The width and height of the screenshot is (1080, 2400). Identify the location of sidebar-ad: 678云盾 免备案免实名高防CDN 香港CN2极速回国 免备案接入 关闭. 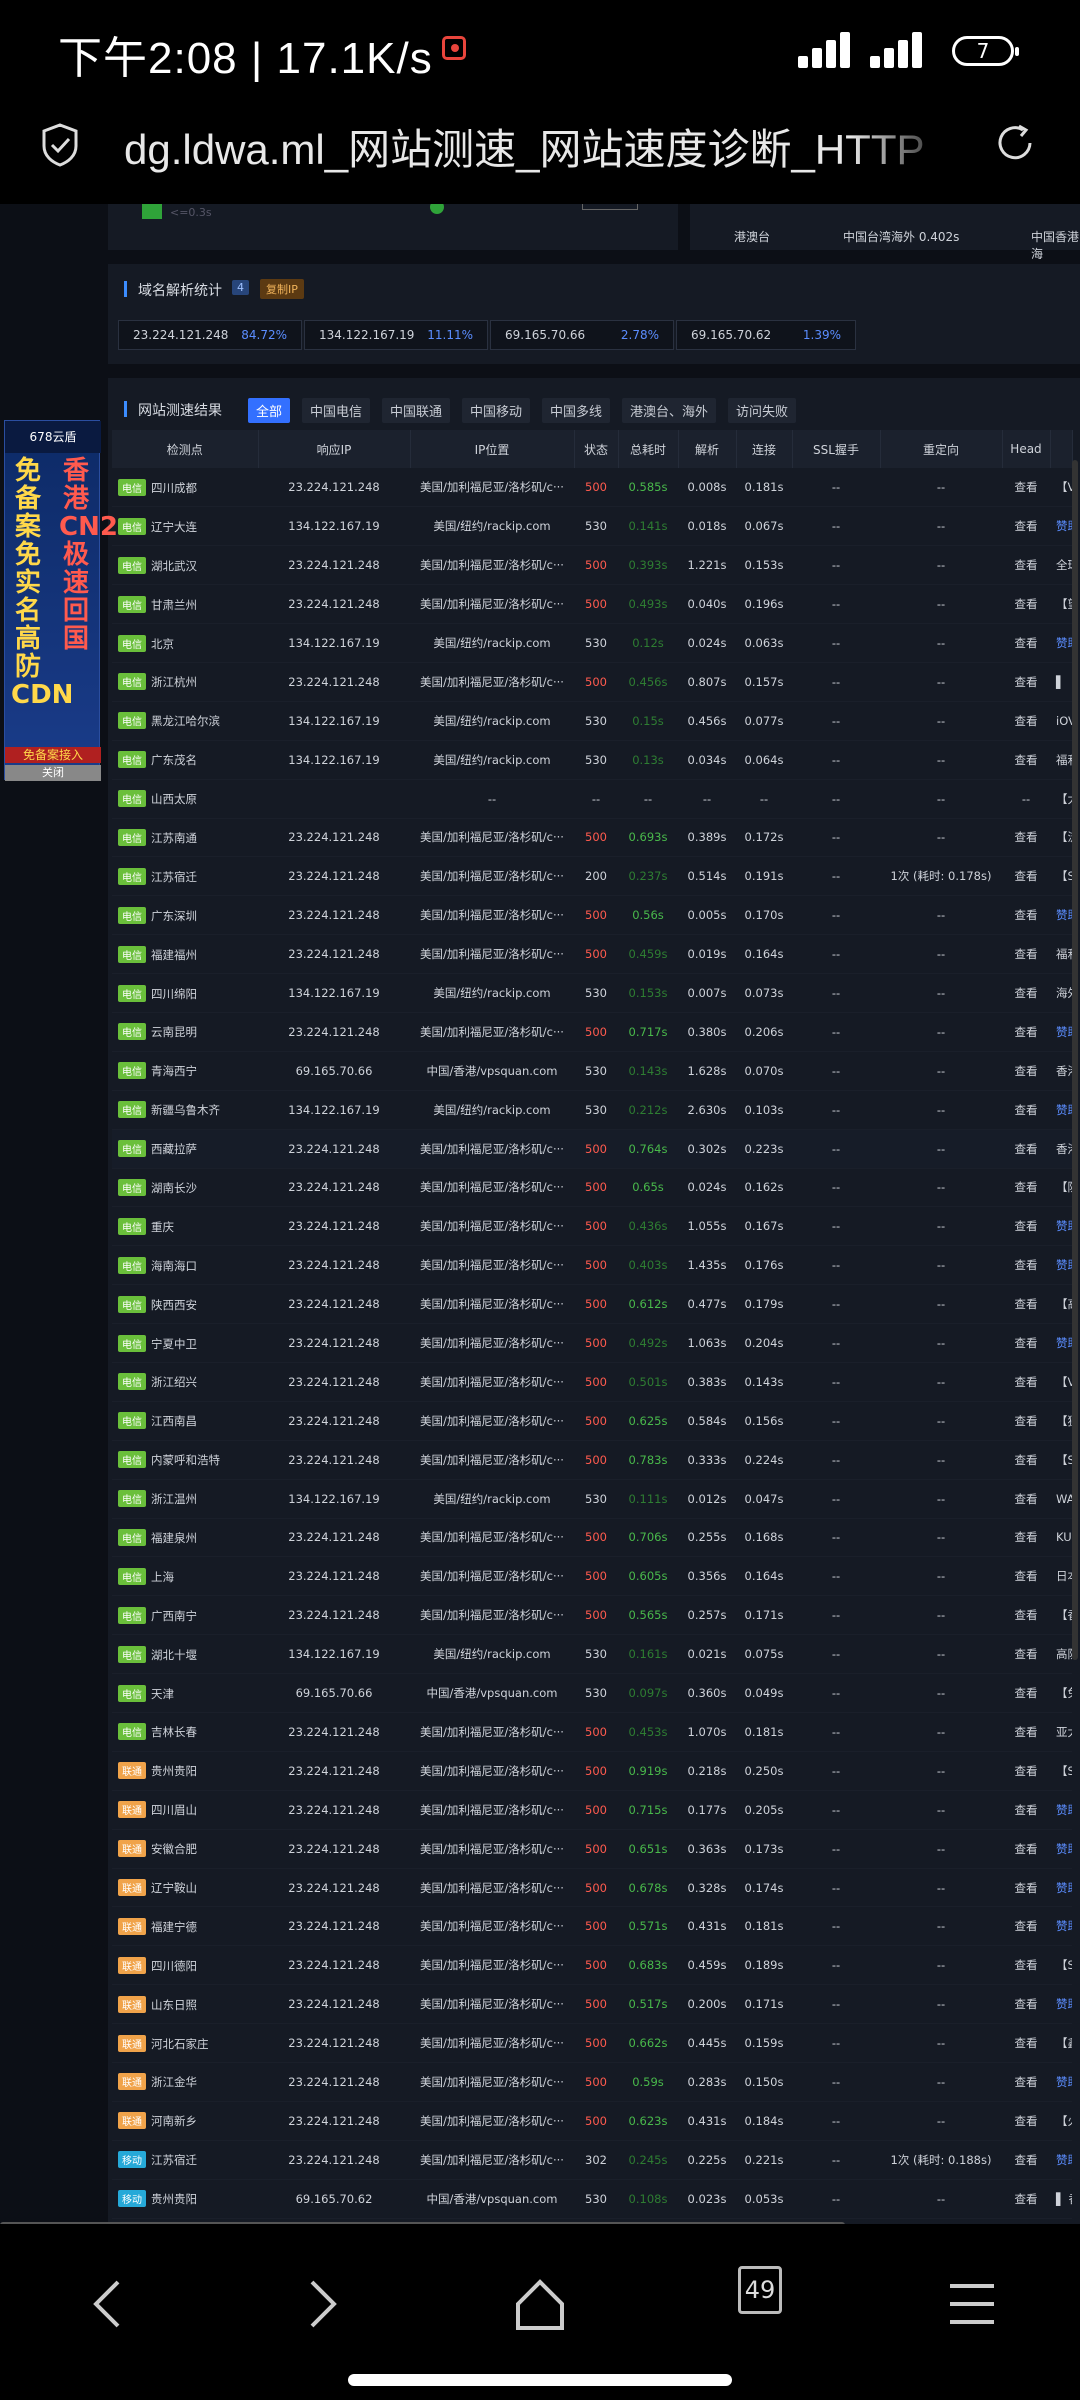
(61, 600).